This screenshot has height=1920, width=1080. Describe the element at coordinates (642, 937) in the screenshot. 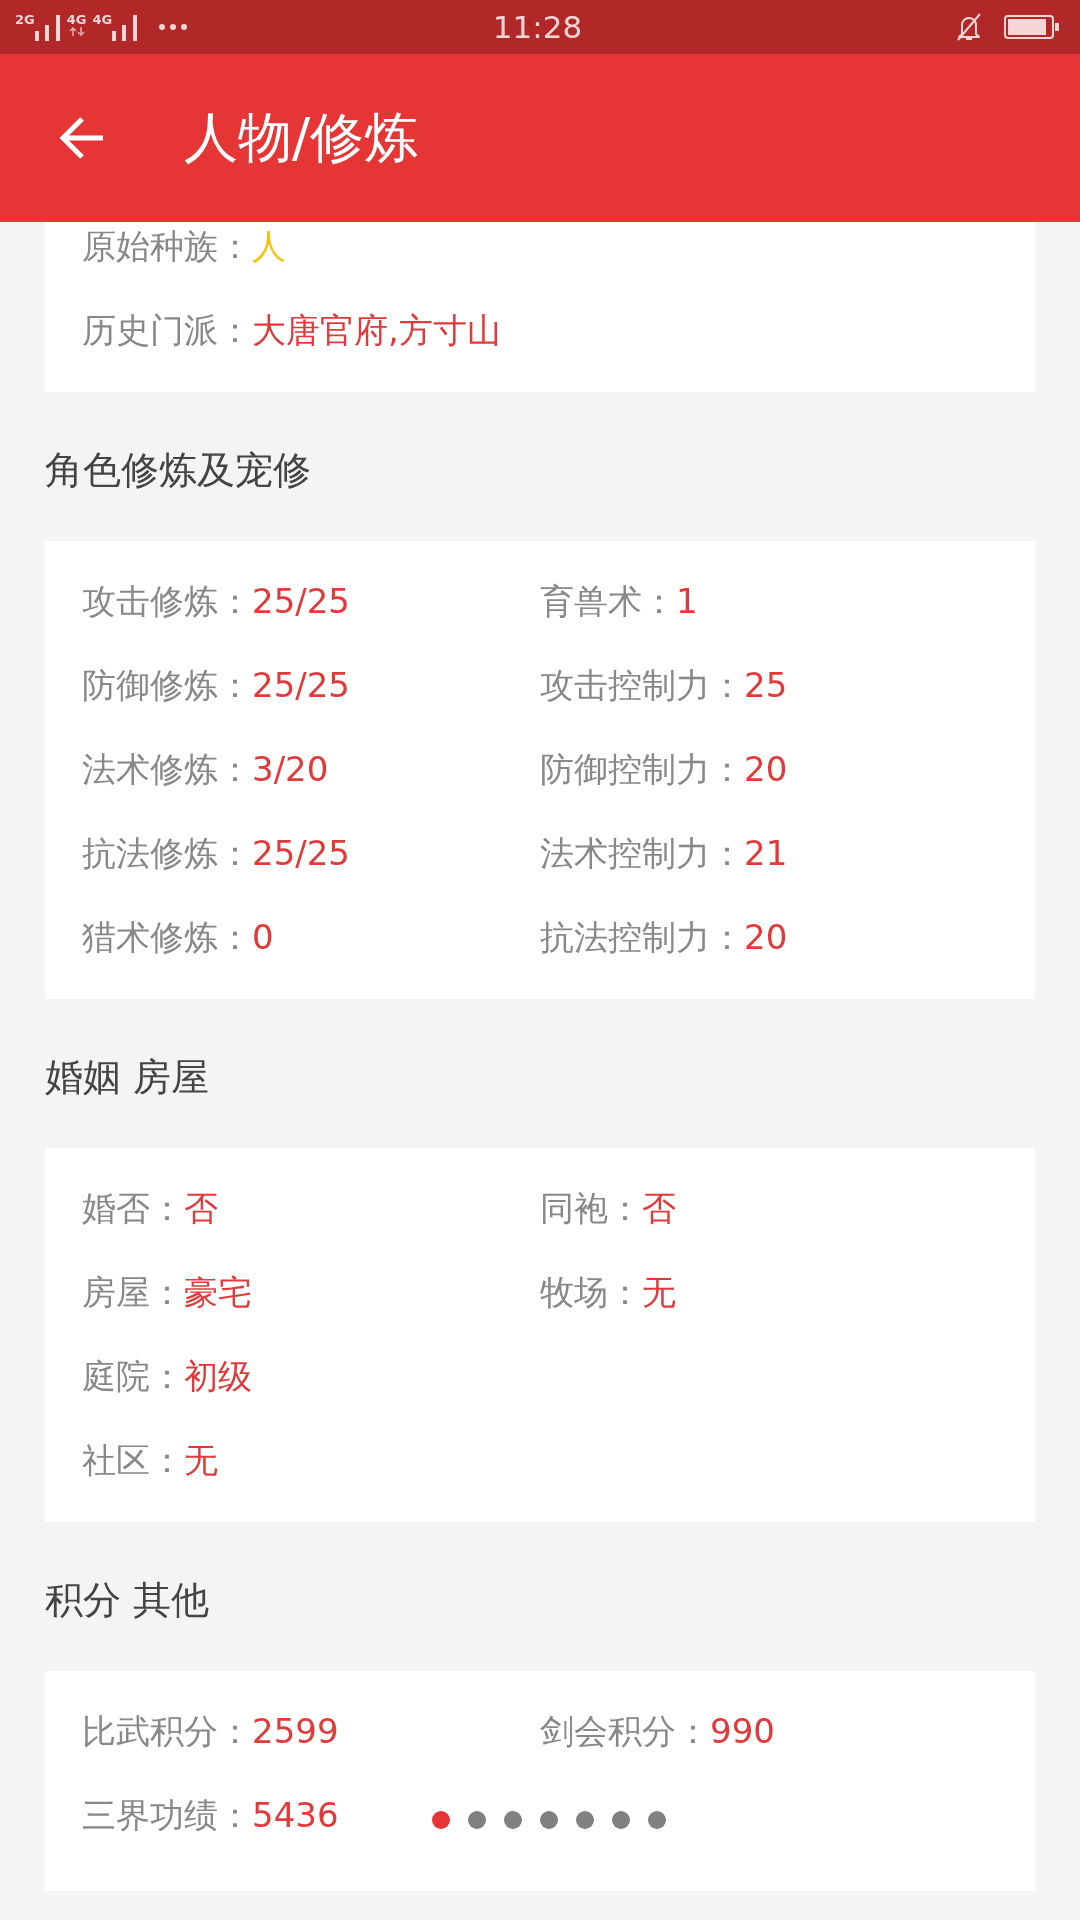

I see `field-label: 抗法控制力：` at that location.